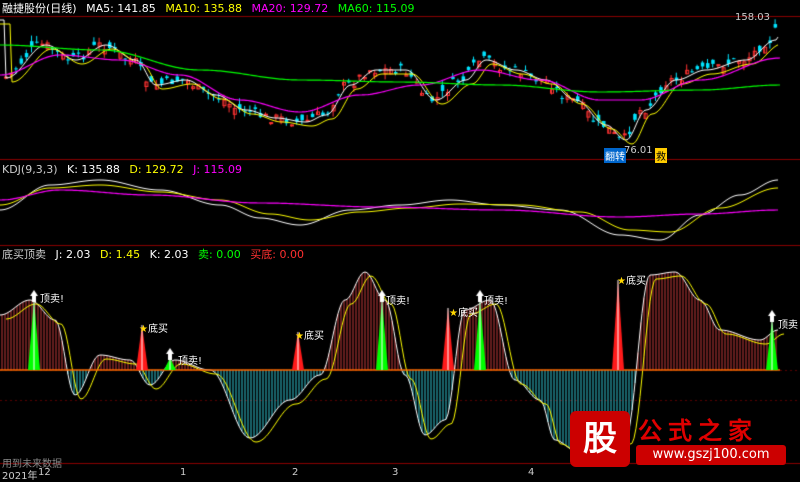 This screenshot has width=800, height=482. What do you see at coordinates (600, 439) in the screenshot?
I see `watermark-logo-icon: 股` at bounding box center [600, 439].